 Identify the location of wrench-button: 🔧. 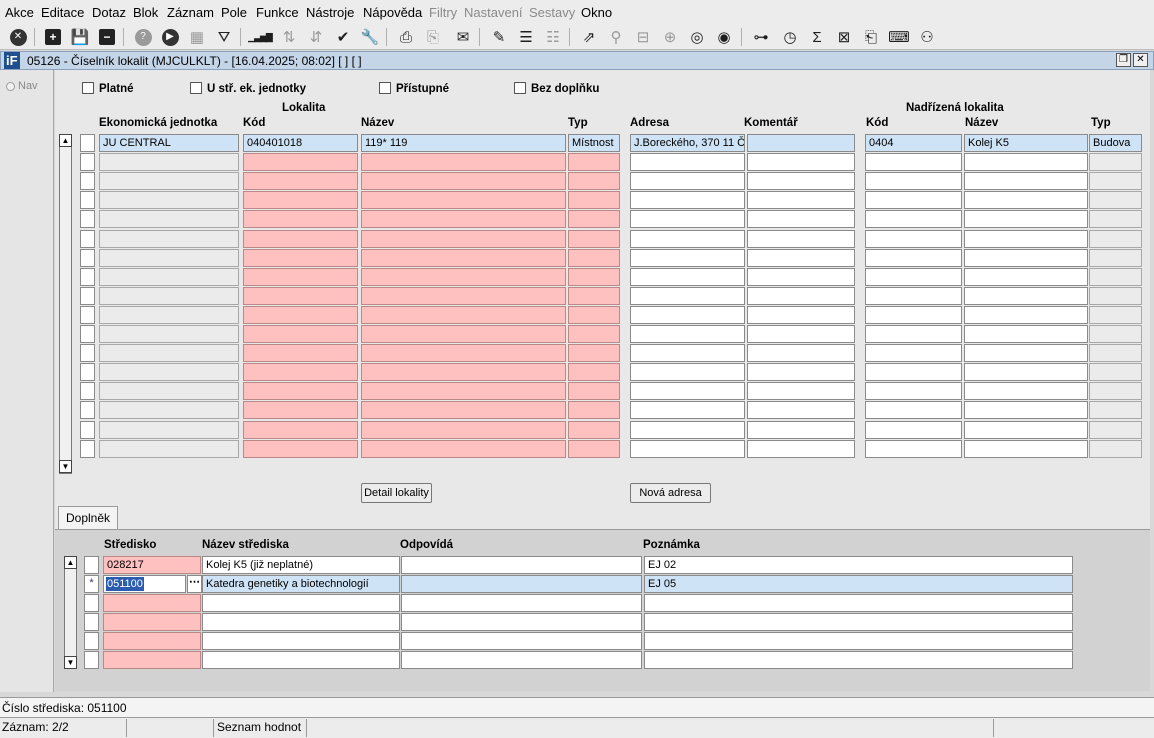
(370, 37).